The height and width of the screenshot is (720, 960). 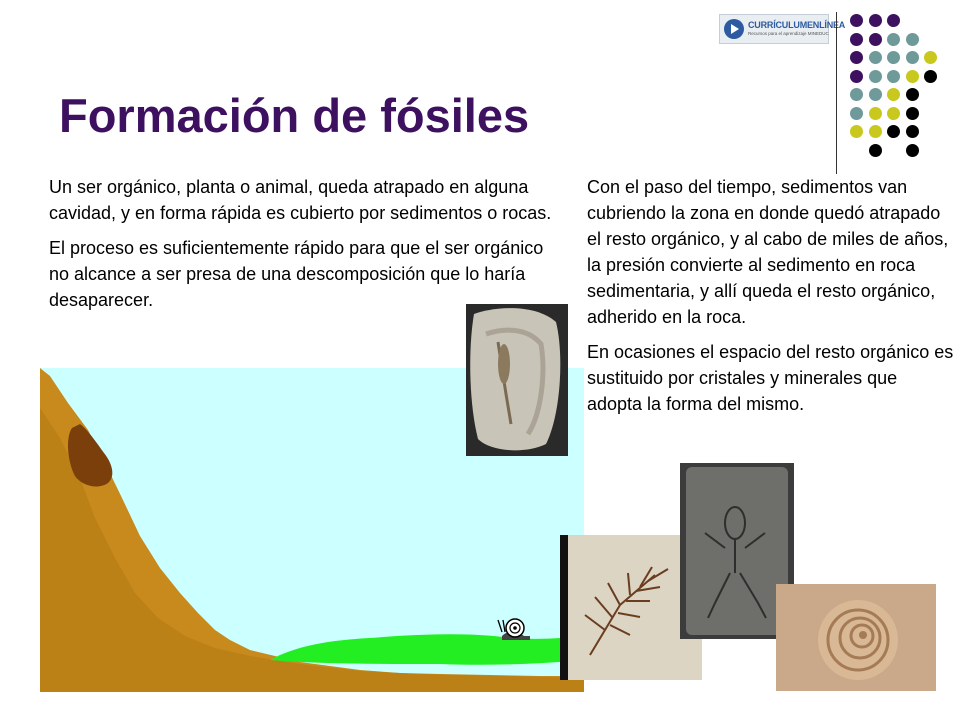 I want to click on crinoid-fossil-photo, so click(x=517, y=380).